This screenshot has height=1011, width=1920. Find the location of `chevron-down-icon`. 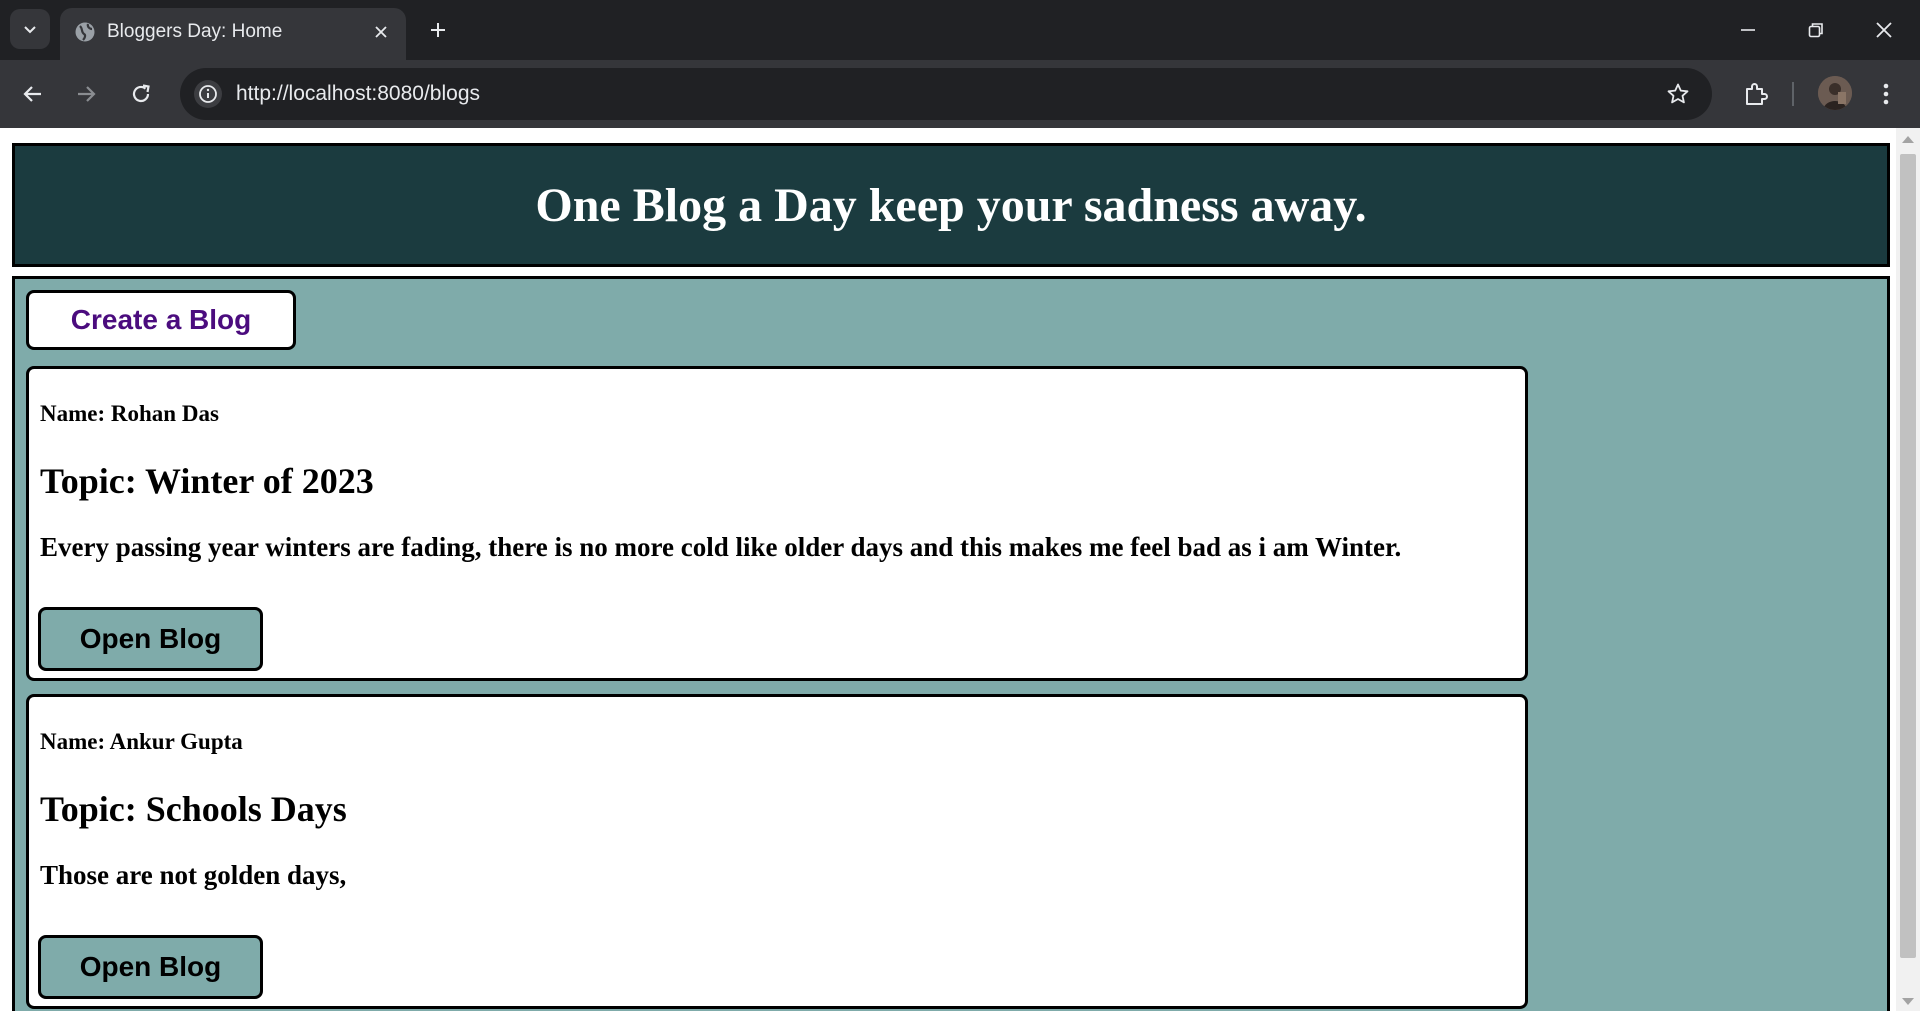

chevron-down-icon is located at coordinates (30, 30).